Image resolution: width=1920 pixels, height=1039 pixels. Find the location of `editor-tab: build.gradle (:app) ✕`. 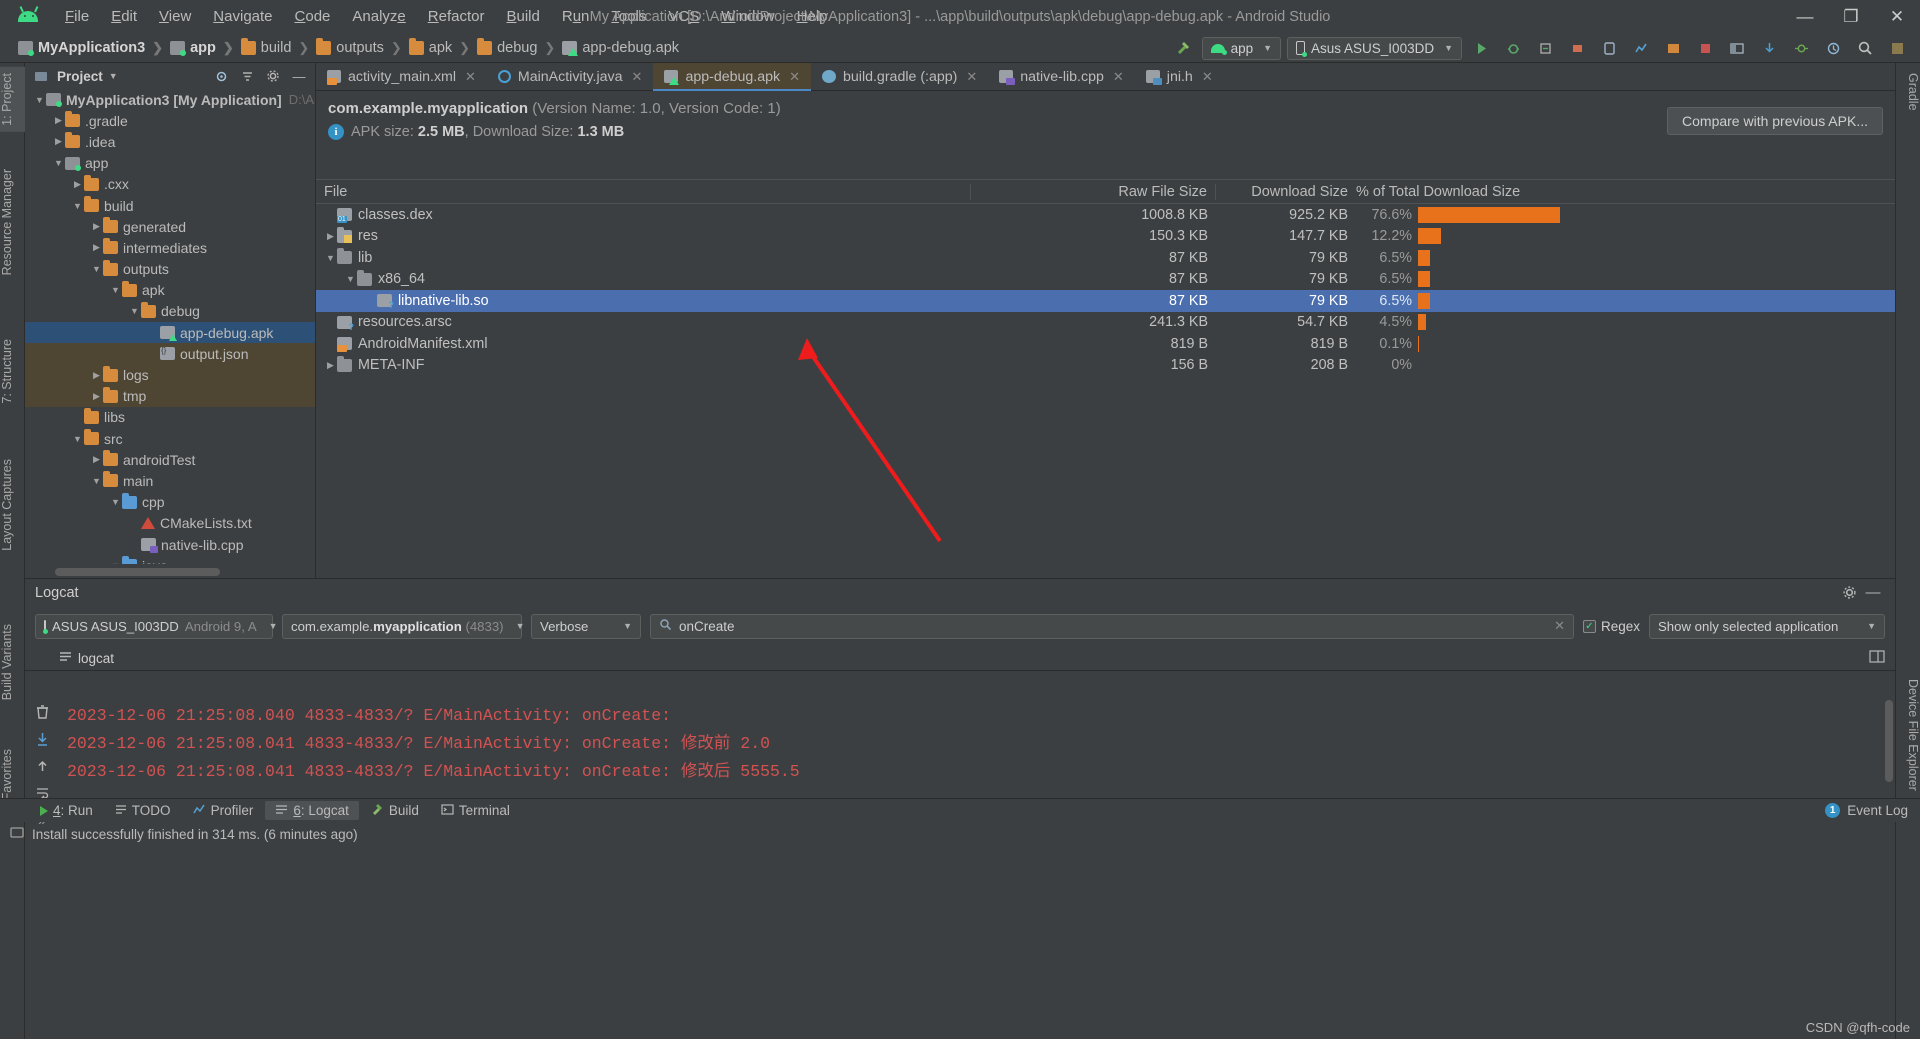

editor-tab: build.gradle (:app) ✕ is located at coordinates (899, 76).